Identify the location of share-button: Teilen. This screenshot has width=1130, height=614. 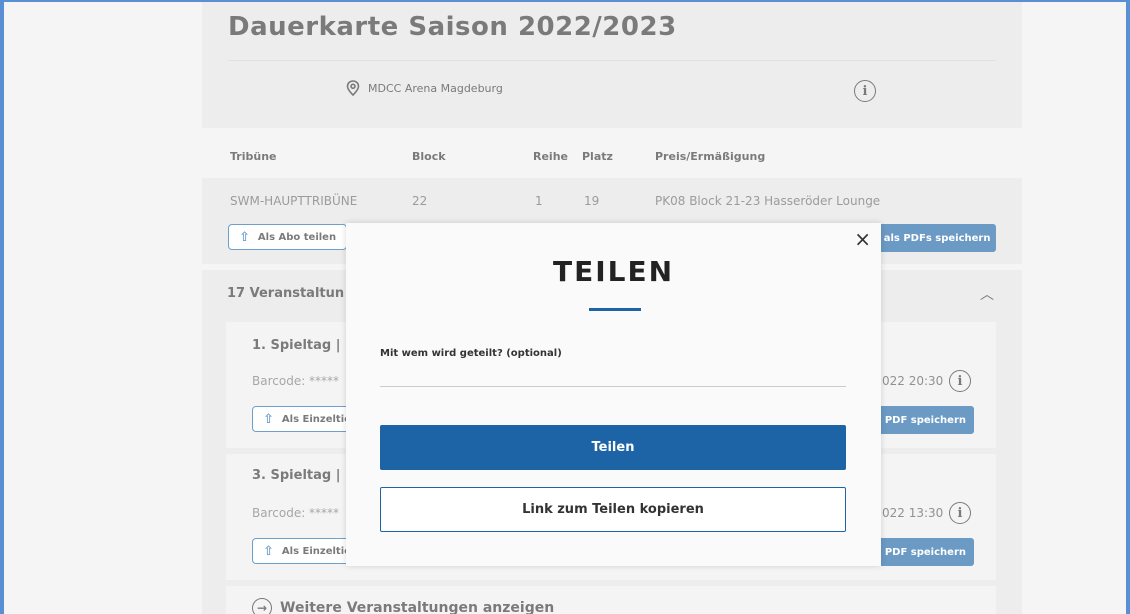
(613, 447).